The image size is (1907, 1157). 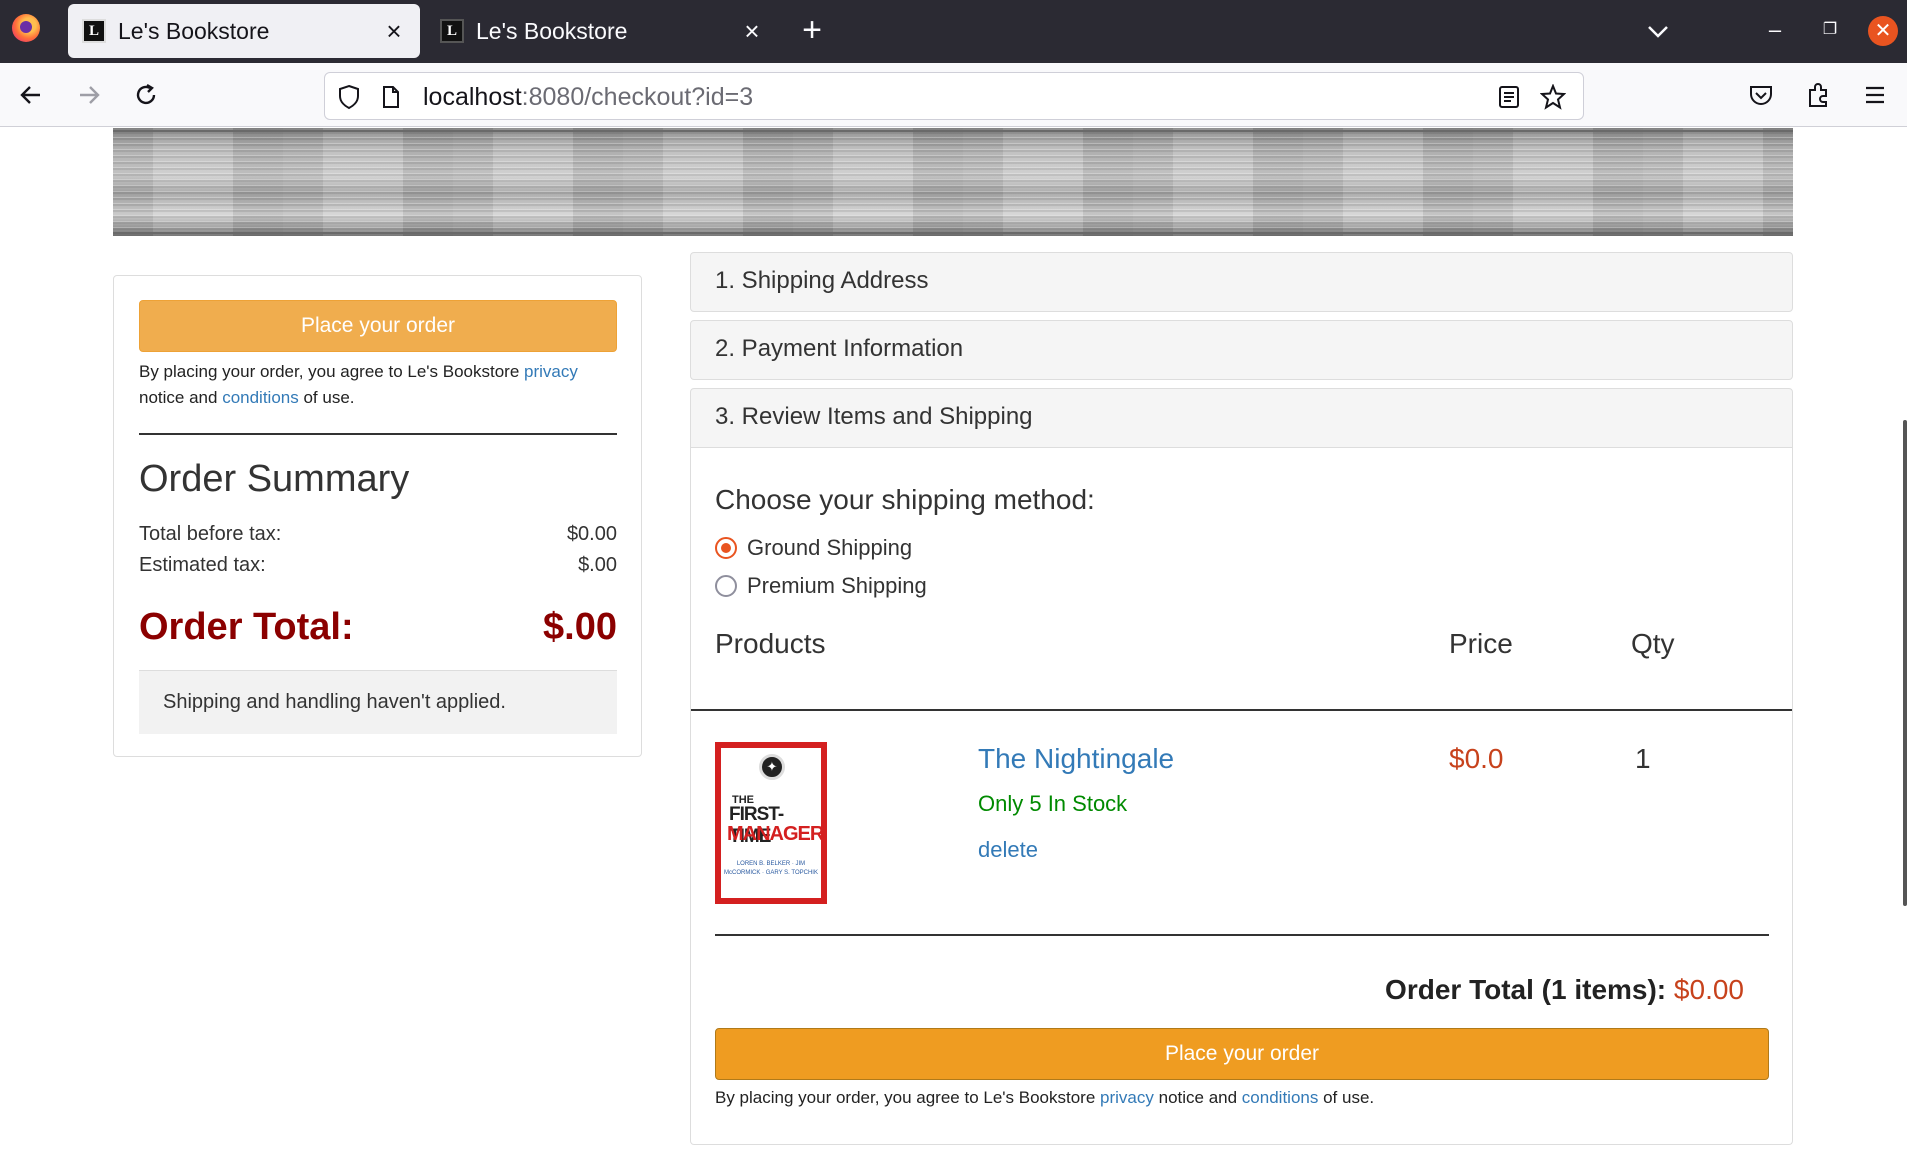 What do you see at coordinates (1830, 30) in the screenshot?
I see `restore-window-icon: ❐` at bounding box center [1830, 30].